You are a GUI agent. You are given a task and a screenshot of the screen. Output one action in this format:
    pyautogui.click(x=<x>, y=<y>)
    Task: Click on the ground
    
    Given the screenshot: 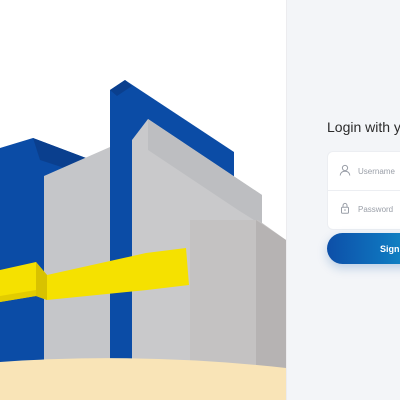 What is the action you would take?
    pyautogui.click(x=143, y=379)
    